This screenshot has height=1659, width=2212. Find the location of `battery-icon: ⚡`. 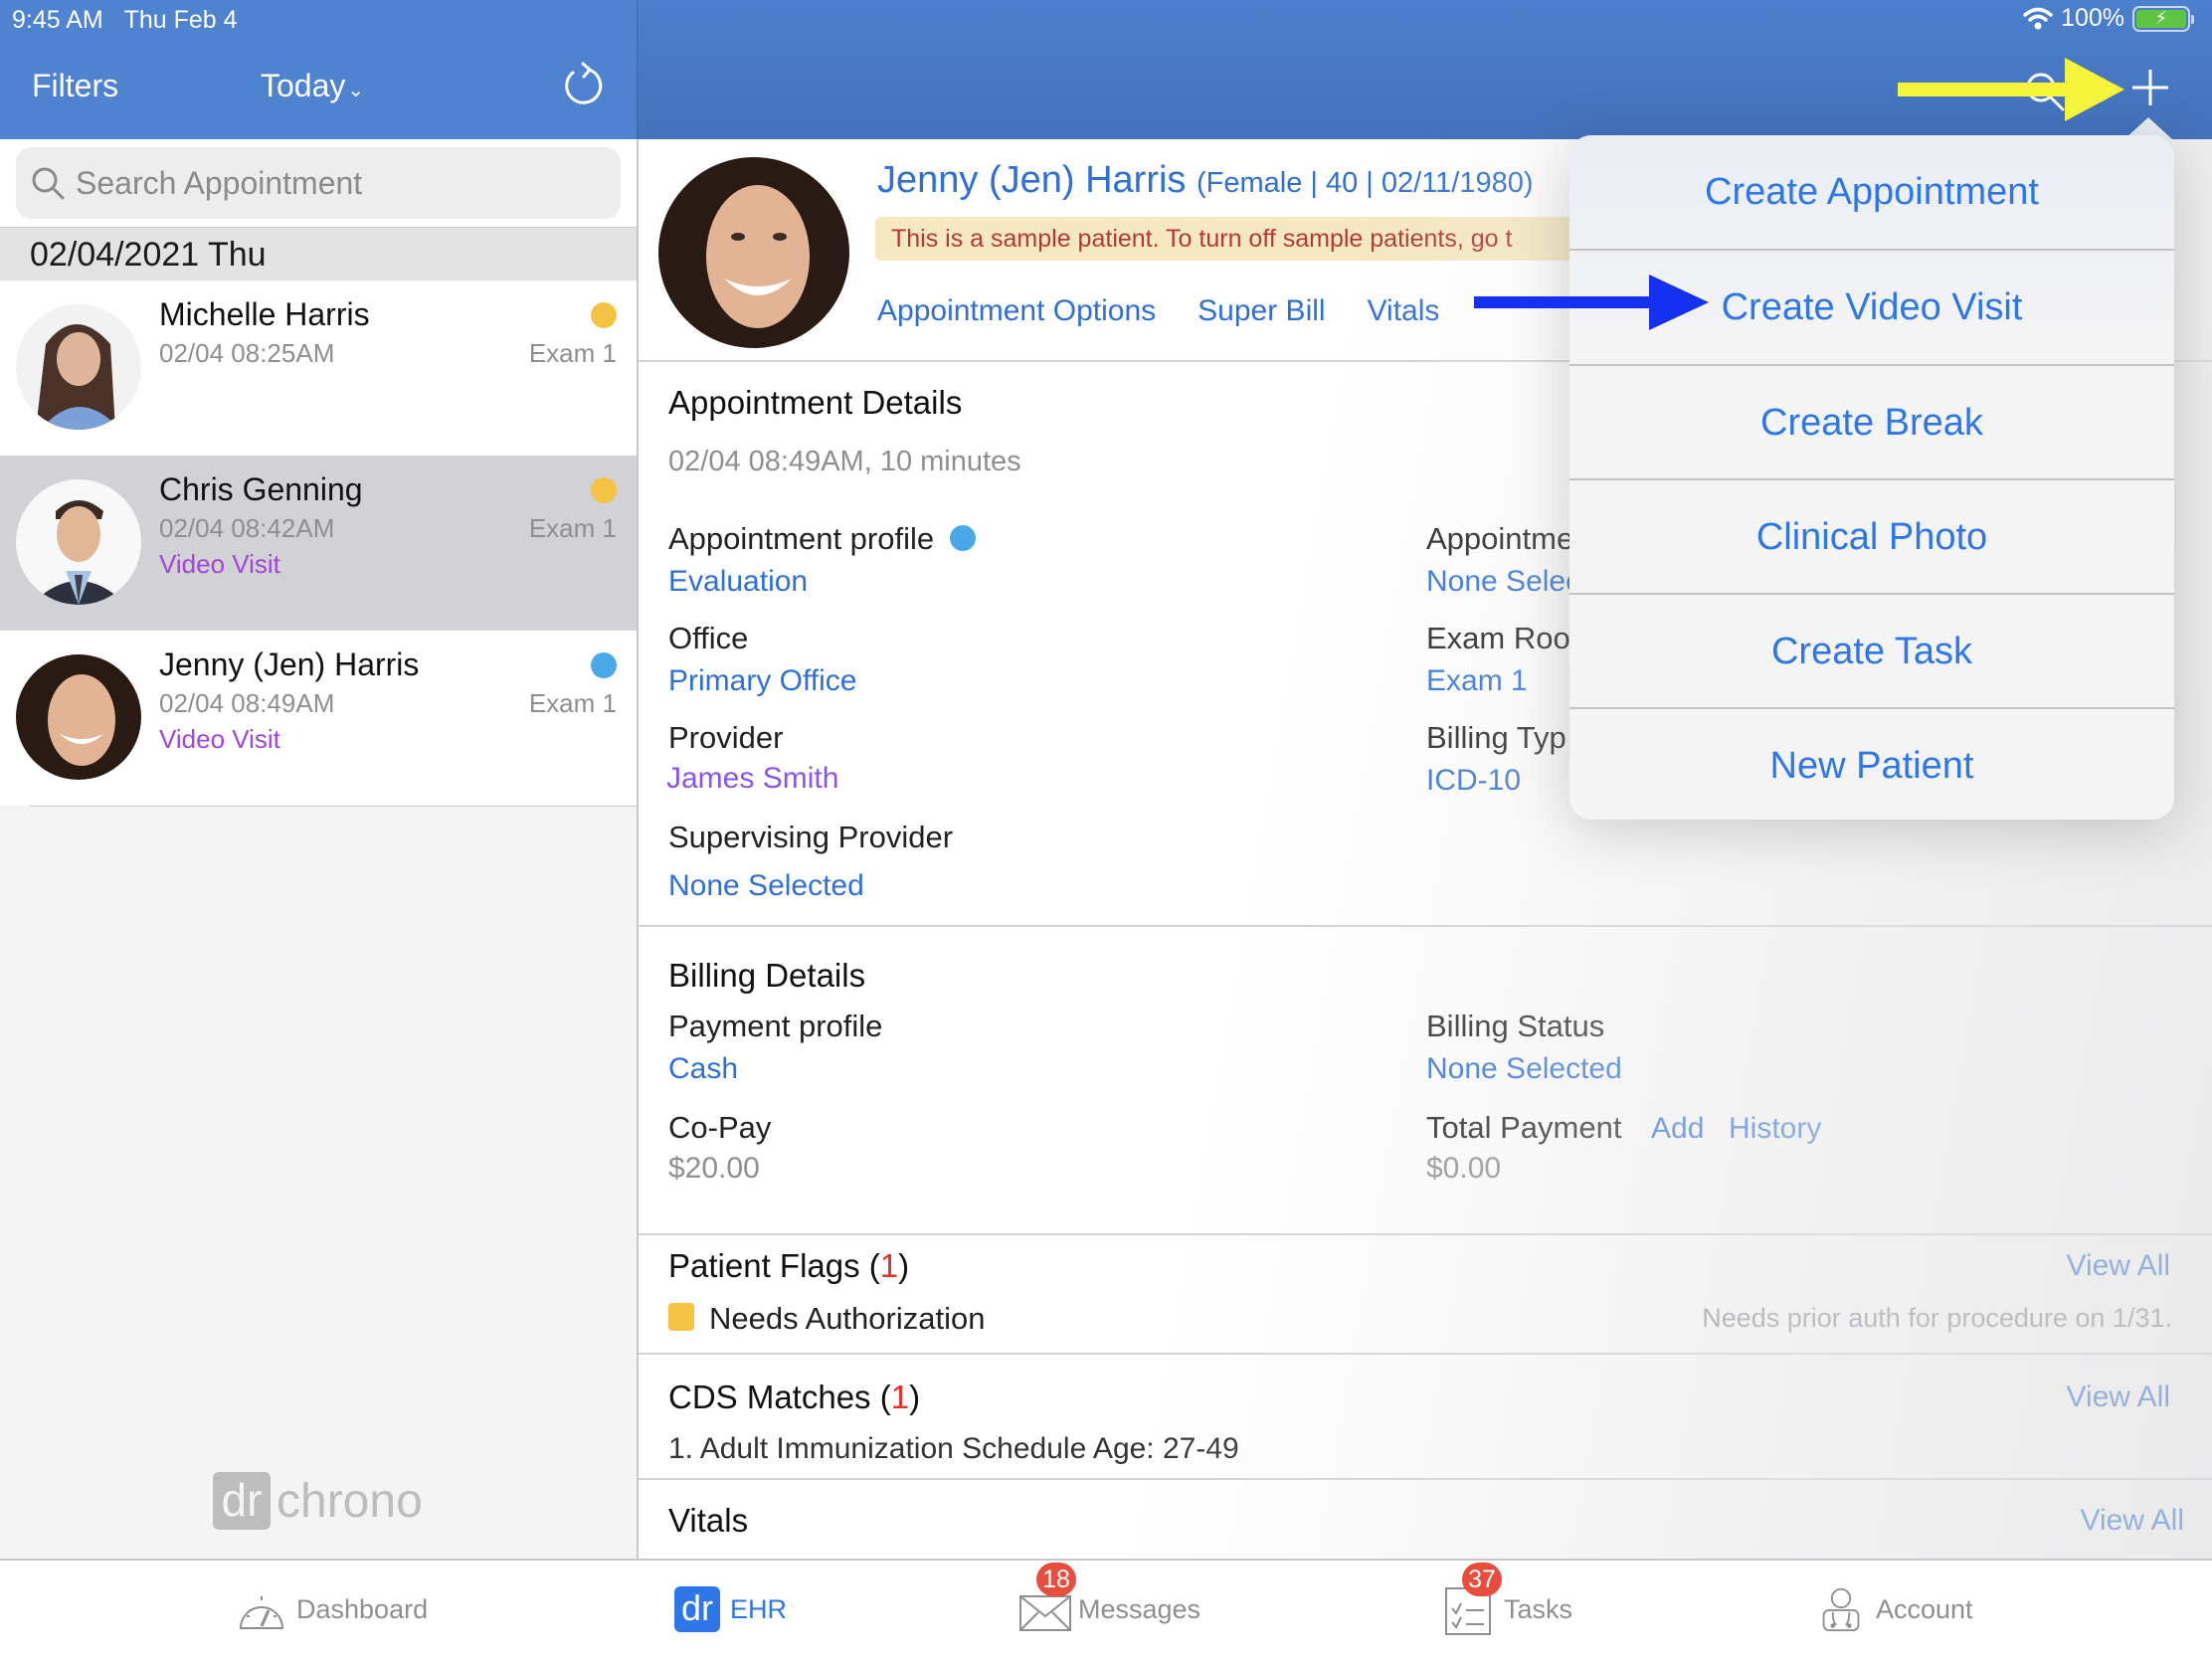

battery-icon: ⚡ is located at coordinates (2163, 18).